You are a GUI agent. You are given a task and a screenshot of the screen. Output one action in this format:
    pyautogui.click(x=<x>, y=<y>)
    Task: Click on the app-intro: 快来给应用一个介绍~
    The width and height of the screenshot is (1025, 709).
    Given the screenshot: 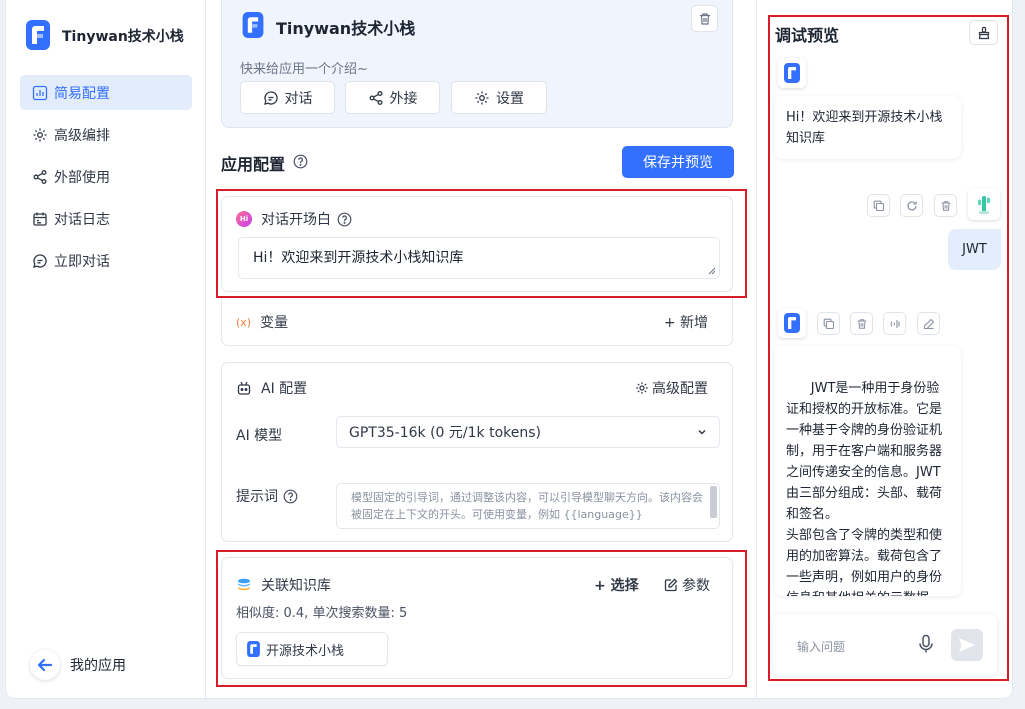 What is the action you would take?
    pyautogui.click(x=304, y=67)
    